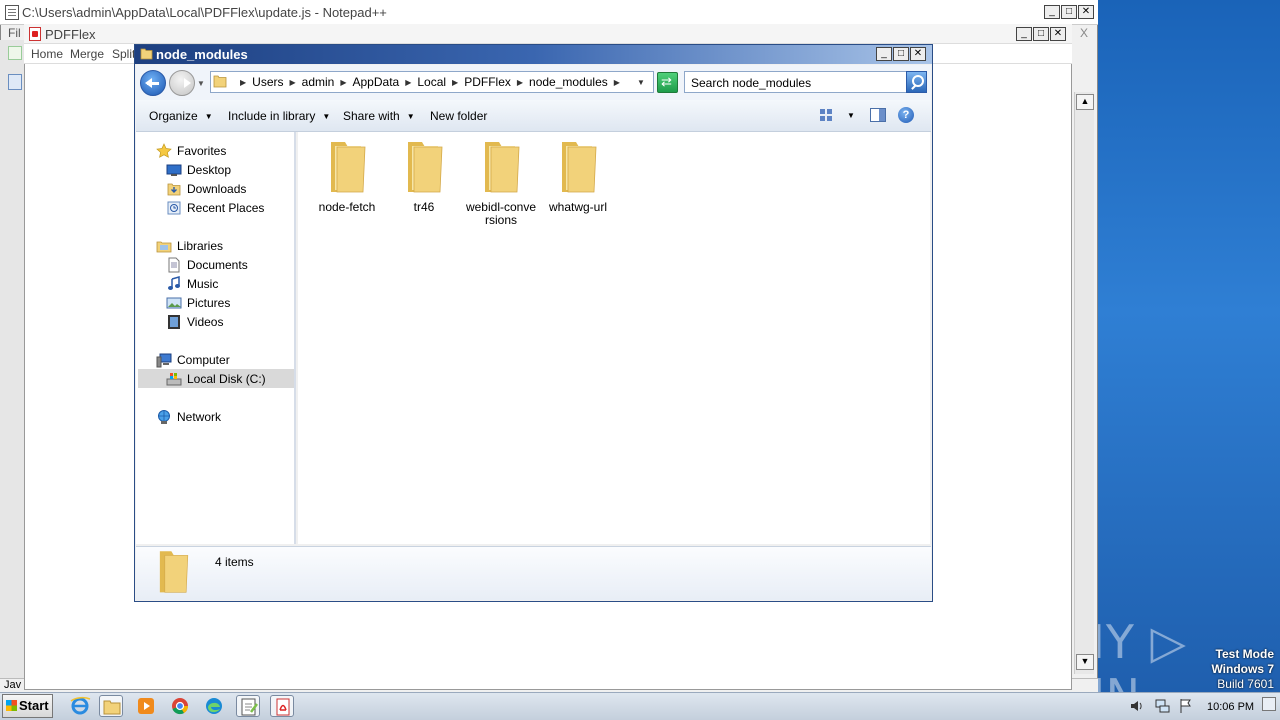  Describe the element at coordinates (878, 115) in the screenshot. I see `preview-pane-icon` at that location.